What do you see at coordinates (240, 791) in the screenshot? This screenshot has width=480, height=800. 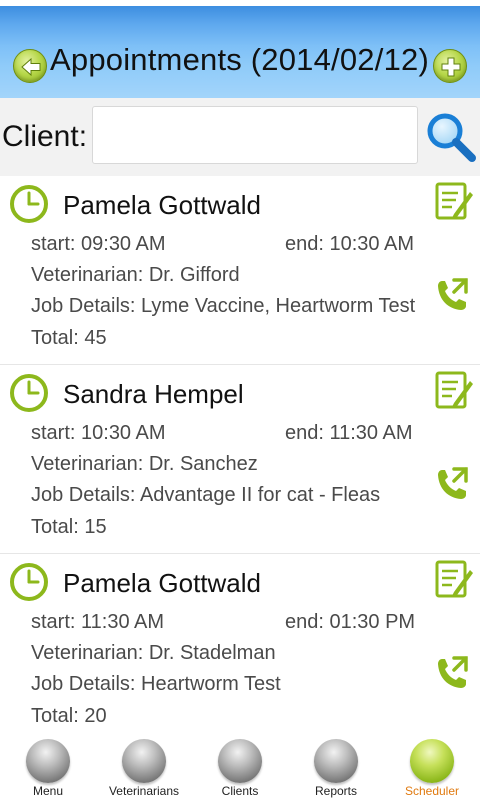 I see `nav-label: Clients` at bounding box center [240, 791].